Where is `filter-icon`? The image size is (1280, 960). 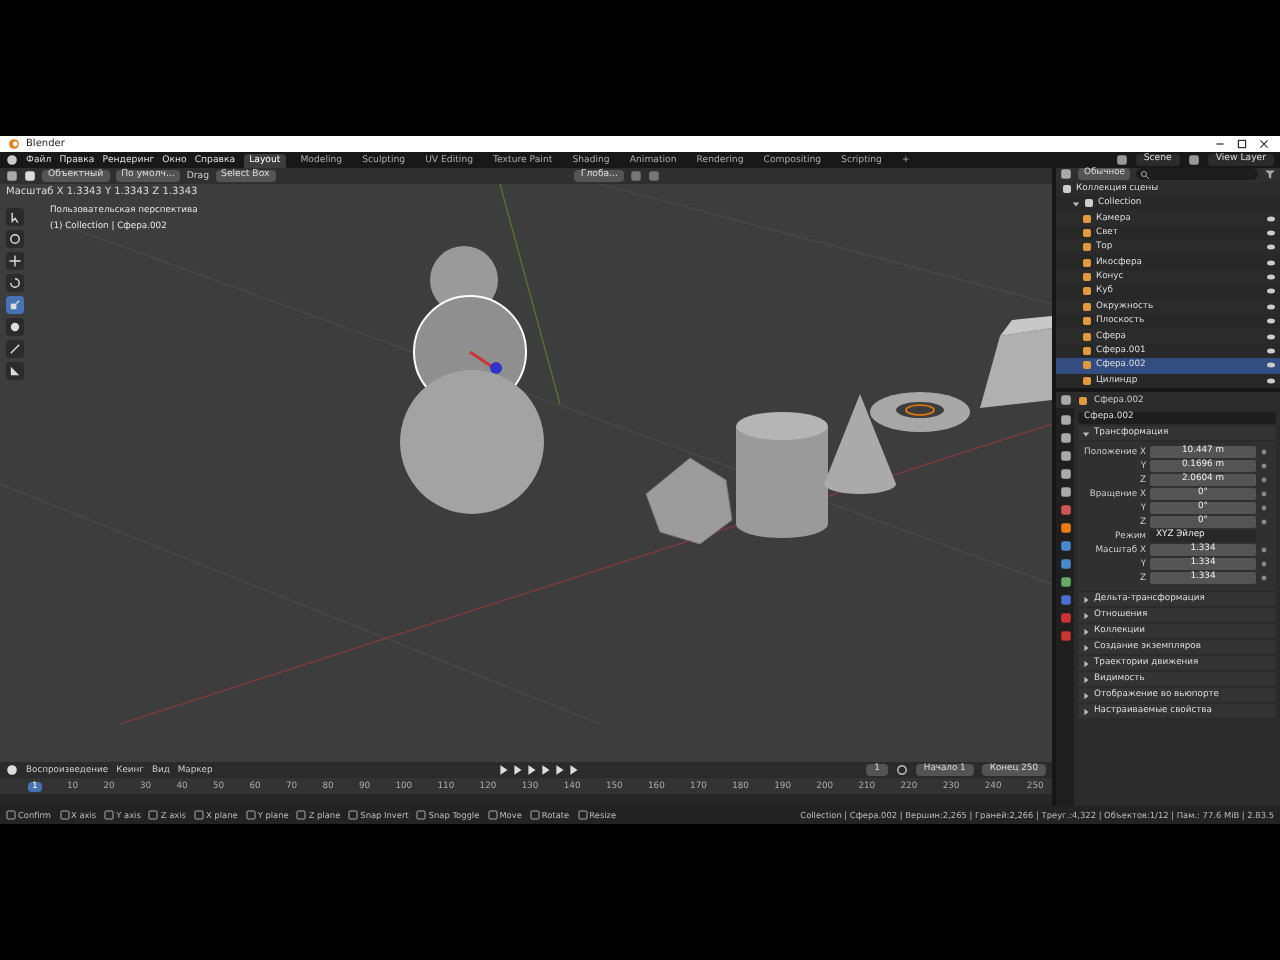 filter-icon is located at coordinates (1270, 174).